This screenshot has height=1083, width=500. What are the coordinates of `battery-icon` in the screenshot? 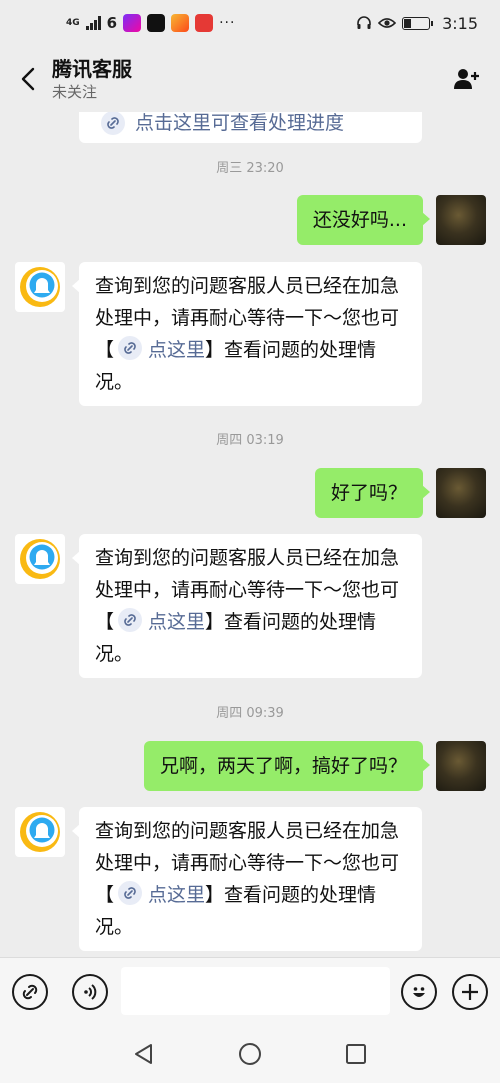 It's located at (418, 23).